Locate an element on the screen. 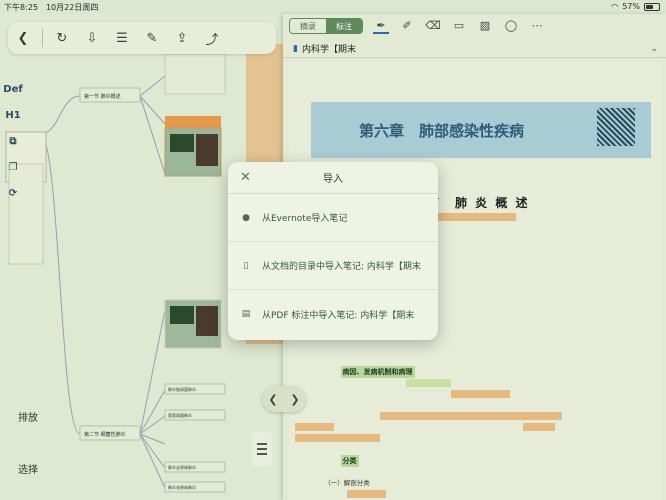 This screenshot has width=666, height=500. layout-button: 排放 is located at coordinates (28, 416).